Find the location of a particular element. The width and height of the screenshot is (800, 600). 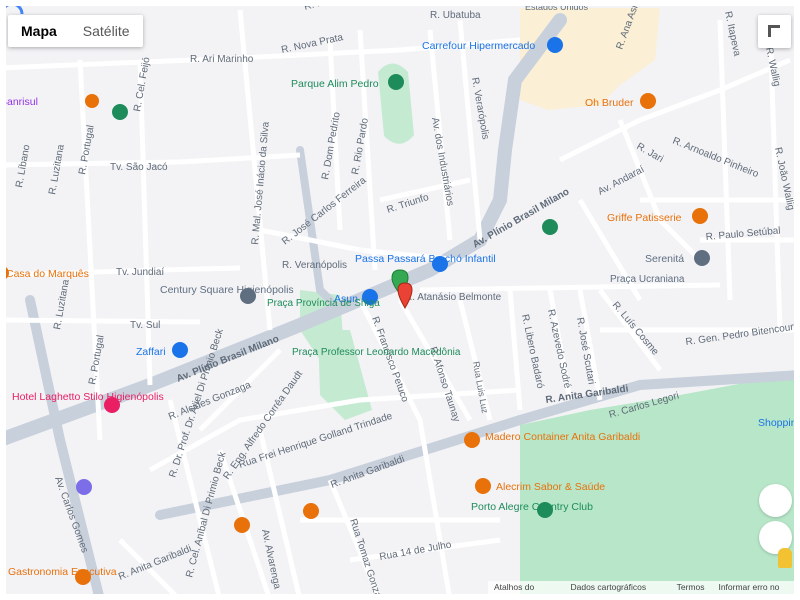

svg-text:Hotel Laghetto Stilo Higienópo: Hotel Laghetto Stilo Higienópolis is located at coordinates (88, 397).